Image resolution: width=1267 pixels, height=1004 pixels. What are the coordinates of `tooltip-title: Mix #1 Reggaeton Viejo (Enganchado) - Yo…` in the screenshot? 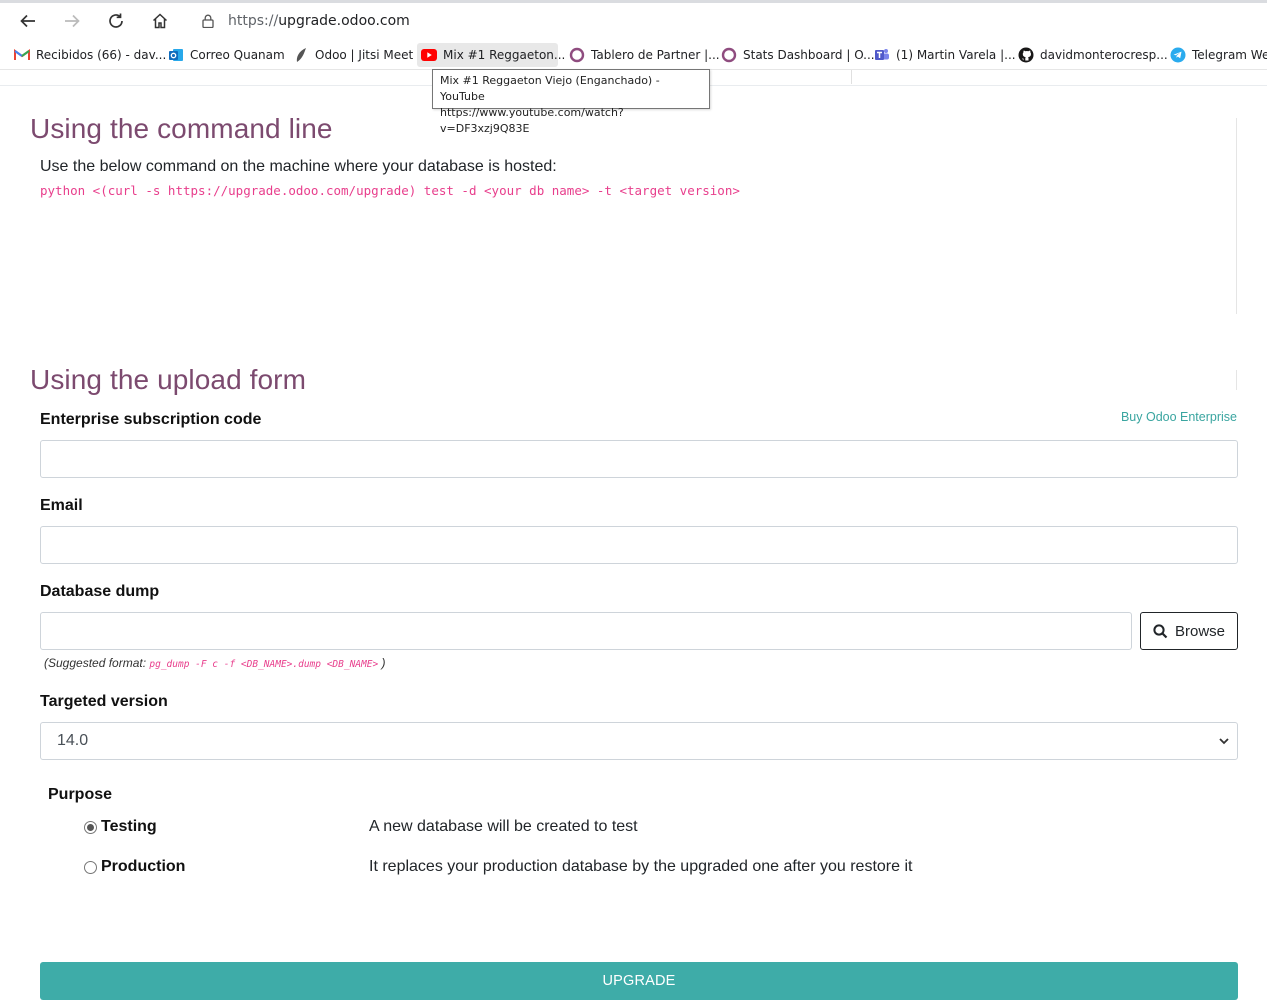 It's located at (550, 88).